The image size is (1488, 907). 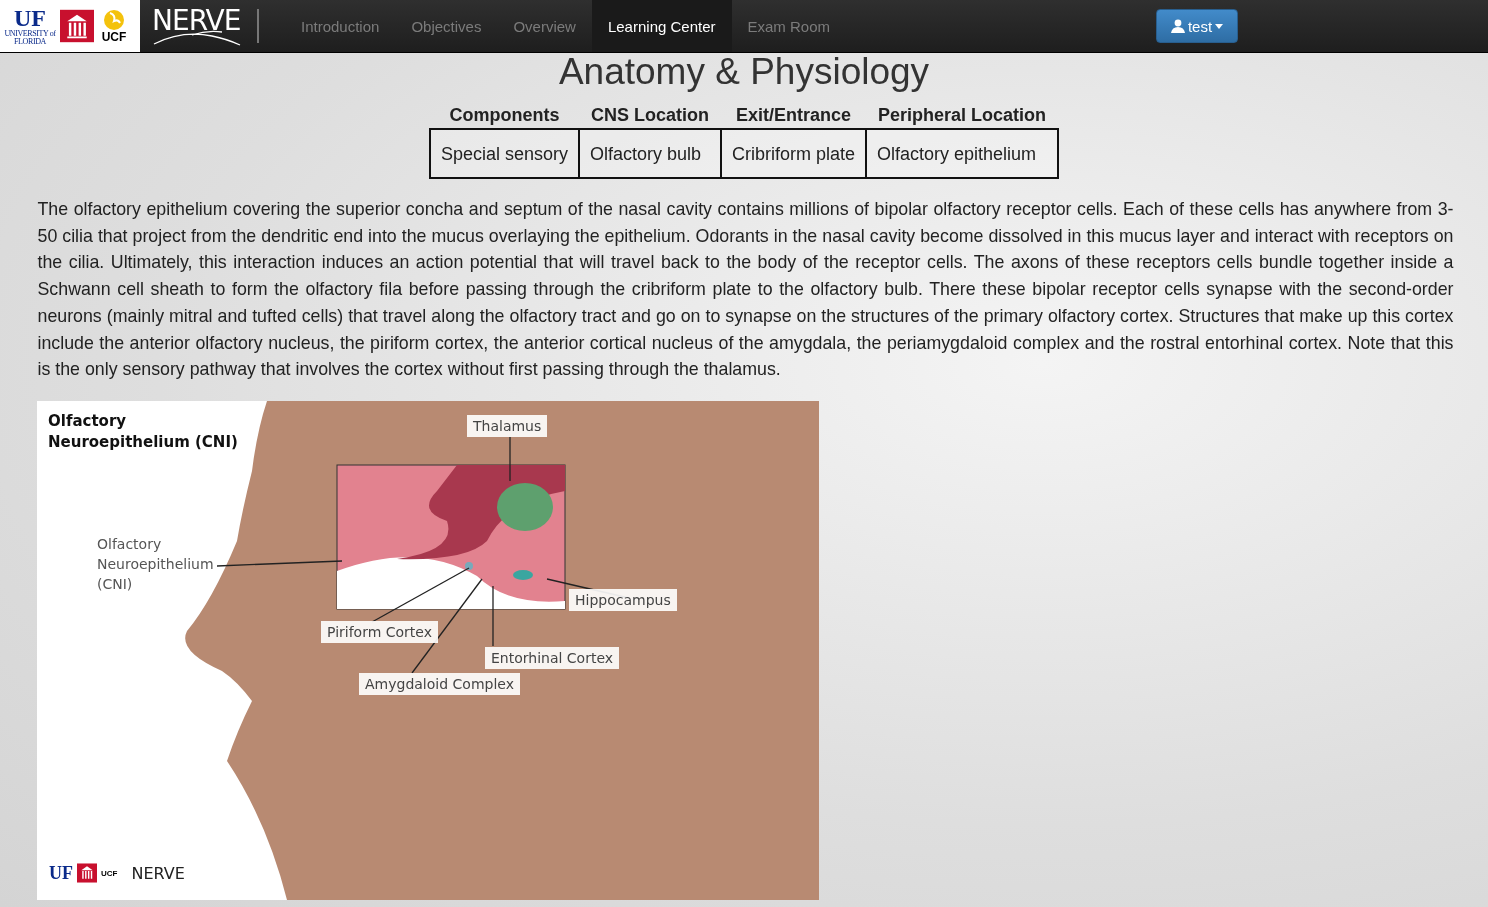 I want to click on emblem-icon, so click(x=114, y=19).